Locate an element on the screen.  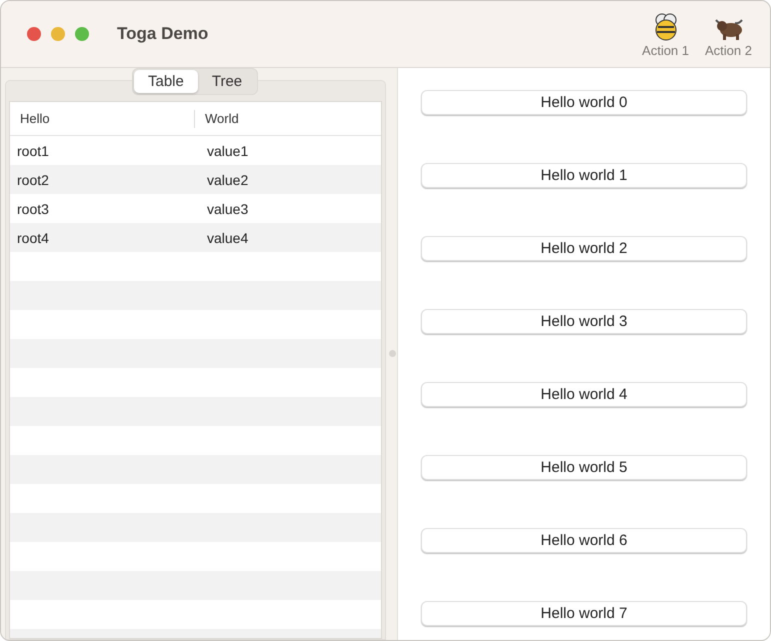
table-cell-text: value1 is located at coordinates (228, 150).